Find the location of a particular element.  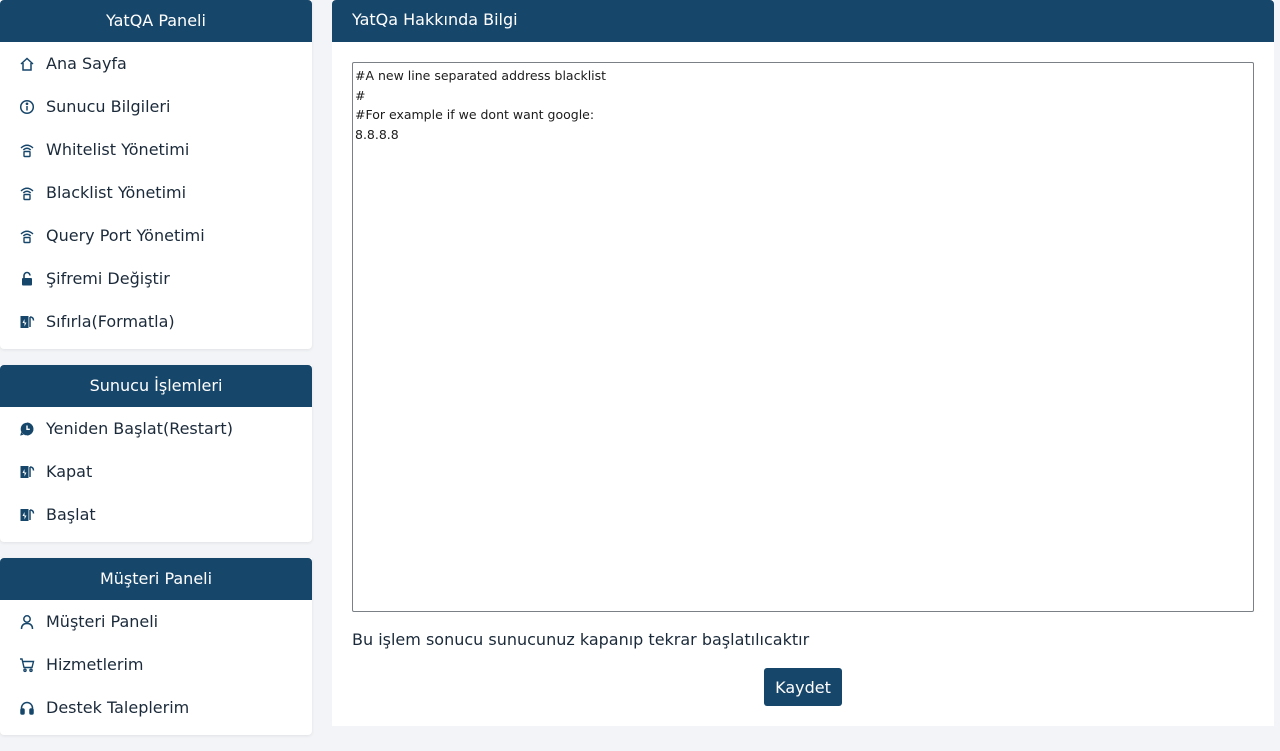

sidebar-item-hizmetlerim: Hizmetlerim is located at coordinates (156, 664).